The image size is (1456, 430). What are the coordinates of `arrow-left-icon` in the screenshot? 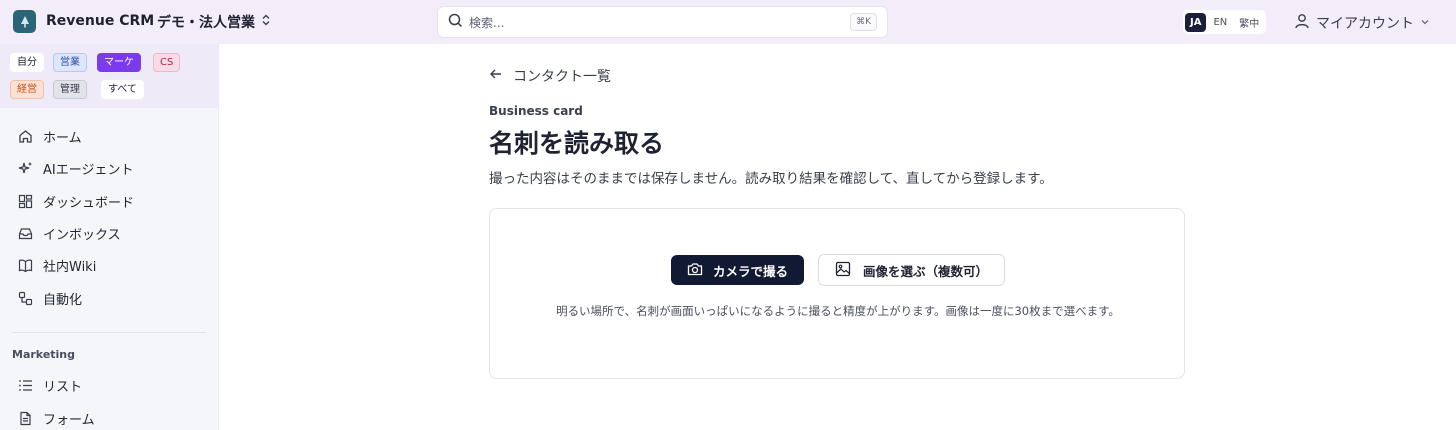 It's located at (496, 76).